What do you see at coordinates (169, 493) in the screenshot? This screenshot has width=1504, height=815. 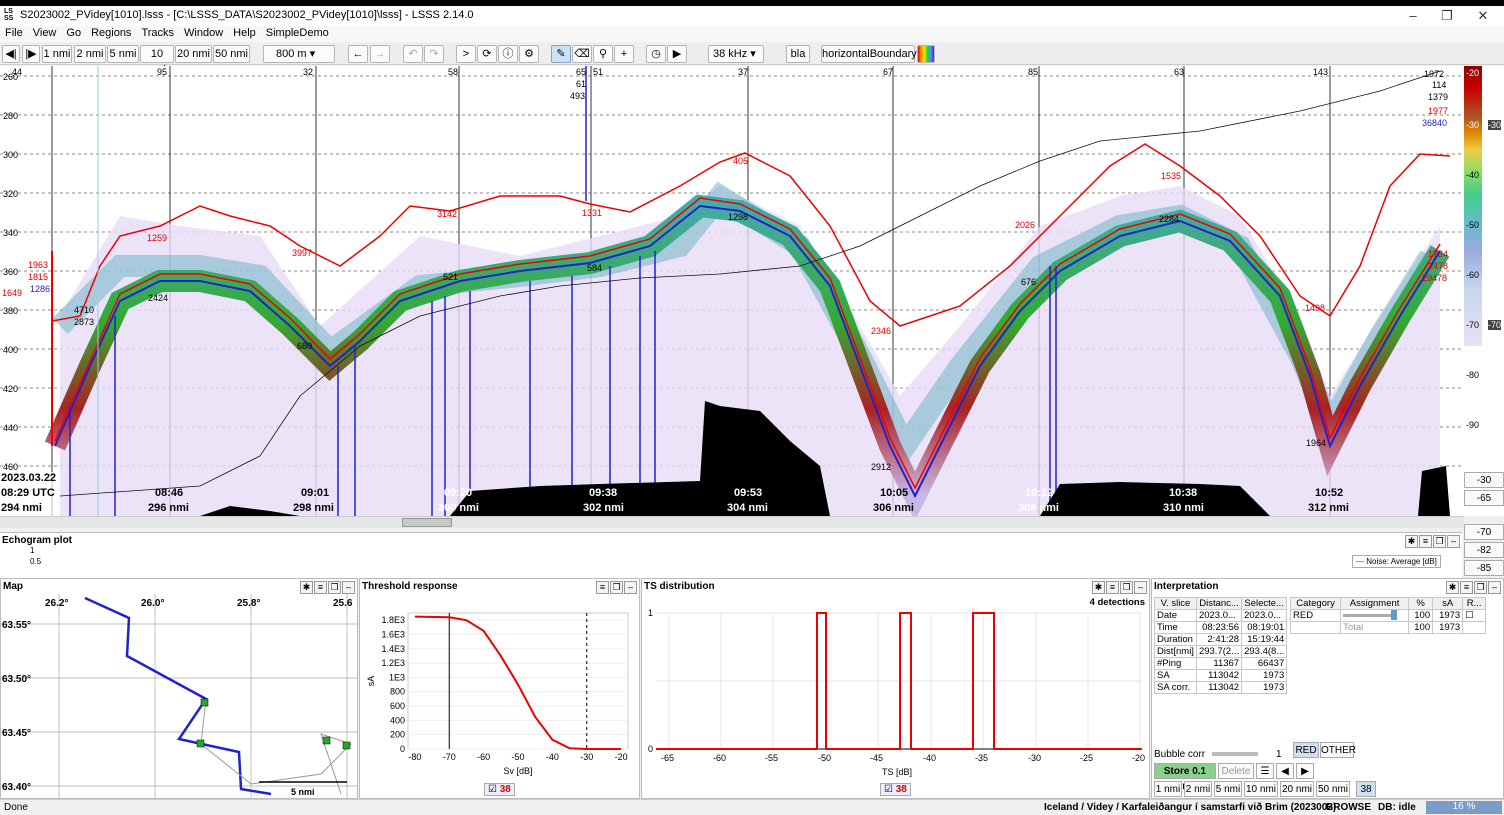 I see `time-label: 08:46` at bounding box center [169, 493].